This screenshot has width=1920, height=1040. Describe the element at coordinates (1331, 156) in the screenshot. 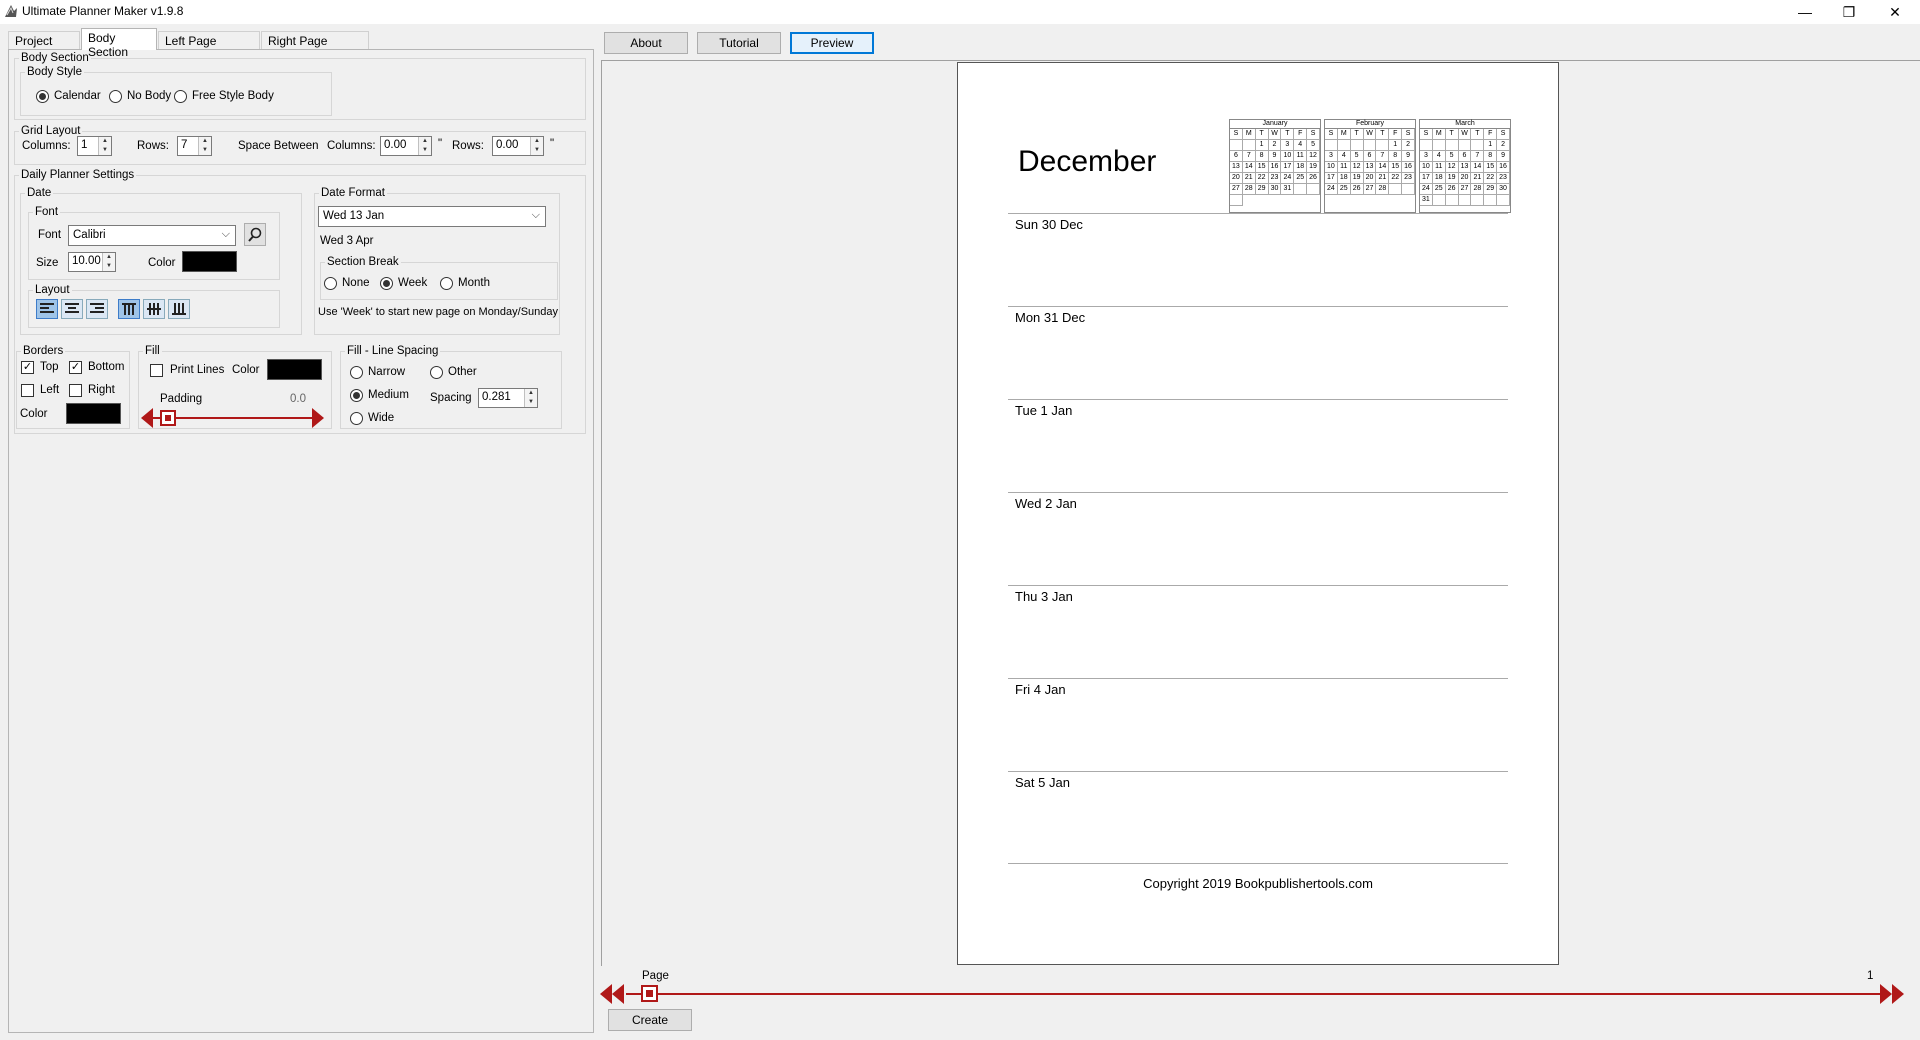

I see `mini-calendar-cell: 3` at that location.